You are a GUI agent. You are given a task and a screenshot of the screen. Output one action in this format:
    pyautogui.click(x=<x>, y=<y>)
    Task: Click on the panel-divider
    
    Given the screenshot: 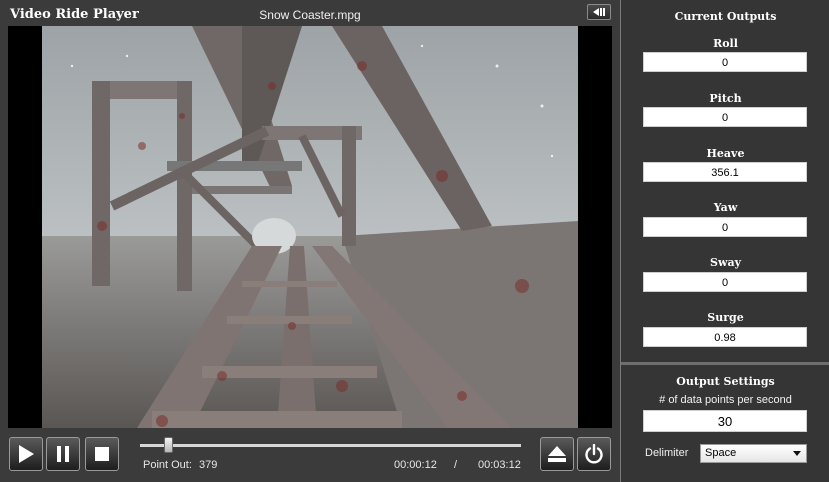 What is the action you would take?
    pyautogui.click(x=725, y=363)
    